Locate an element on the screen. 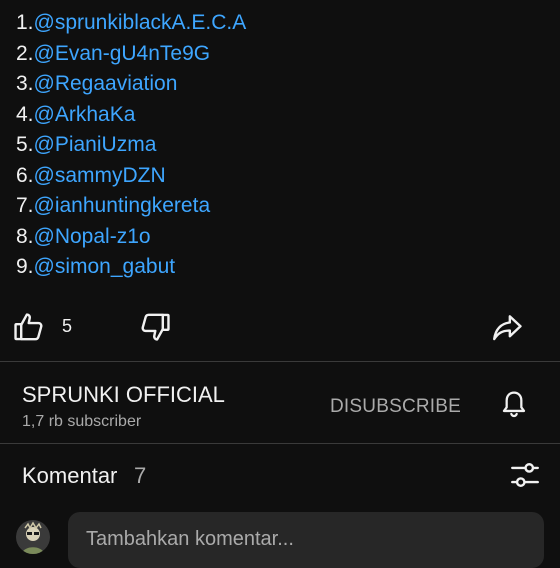  channel-name: SPRUNKI OFFICIAL is located at coordinates (123, 395).